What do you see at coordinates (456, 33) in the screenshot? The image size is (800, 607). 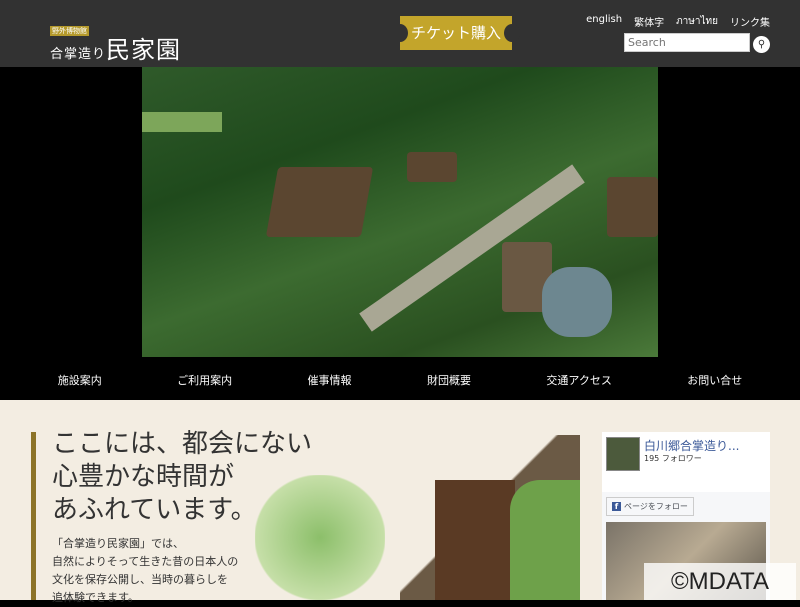 I see `ticket-purchase-button: チケット購入` at bounding box center [456, 33].